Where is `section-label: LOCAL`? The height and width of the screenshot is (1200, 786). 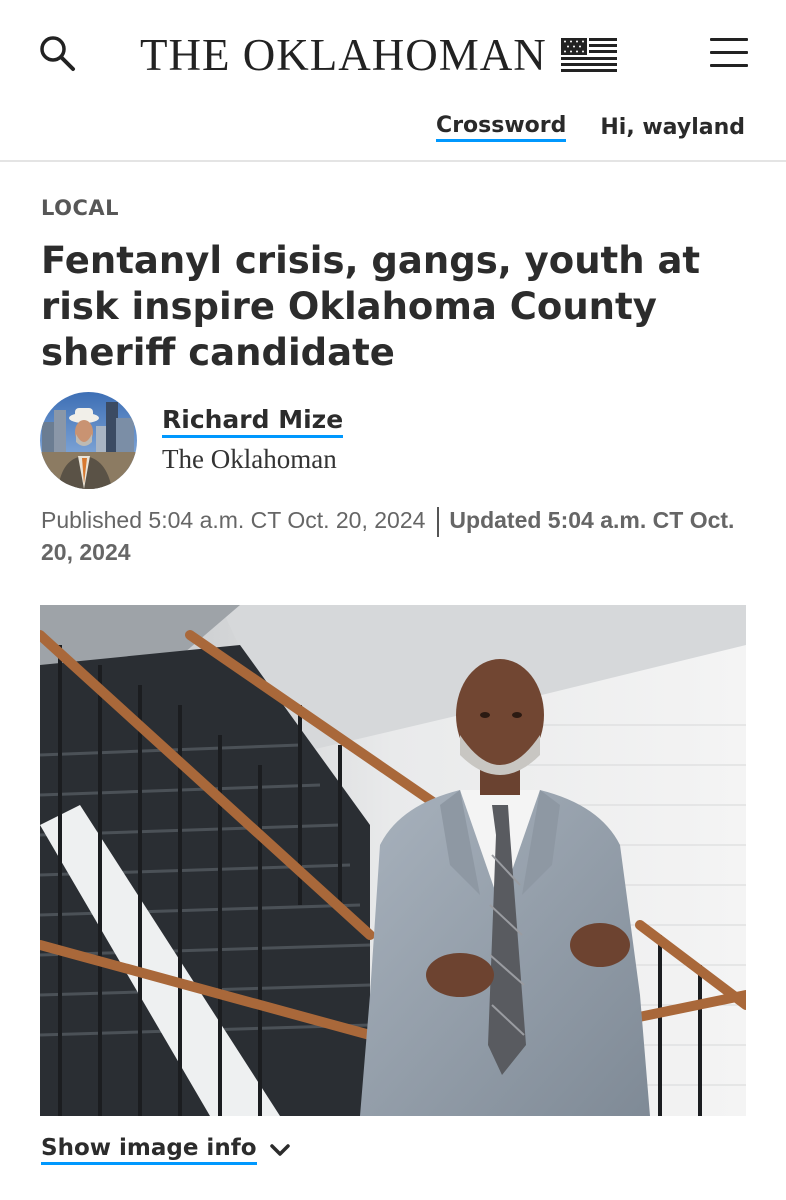 section-label: LOCAL is located at coordinates (80, 208).